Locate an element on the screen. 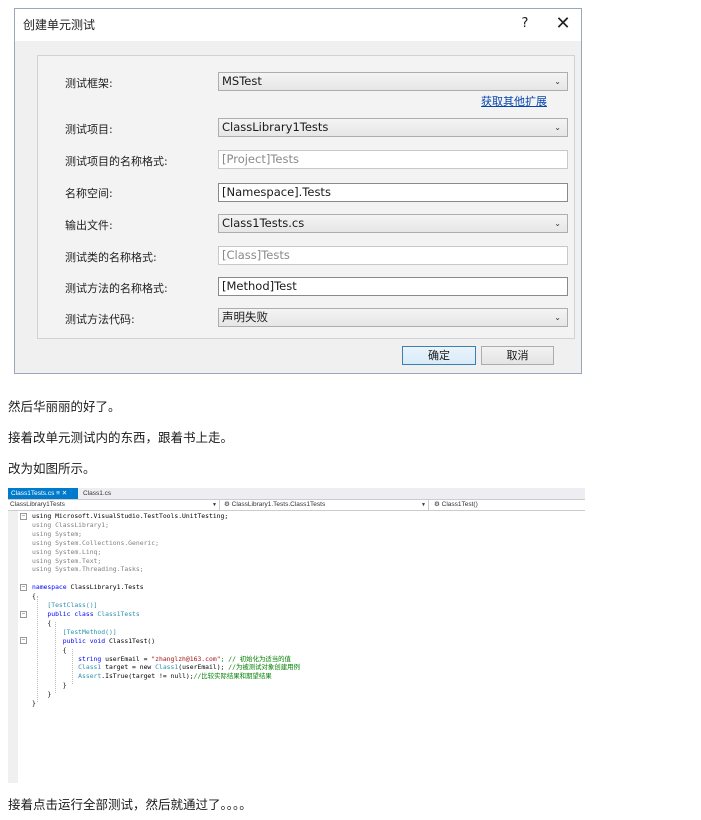  class-name-format-field: [Class]Tests is located at coordinates (393, 255).